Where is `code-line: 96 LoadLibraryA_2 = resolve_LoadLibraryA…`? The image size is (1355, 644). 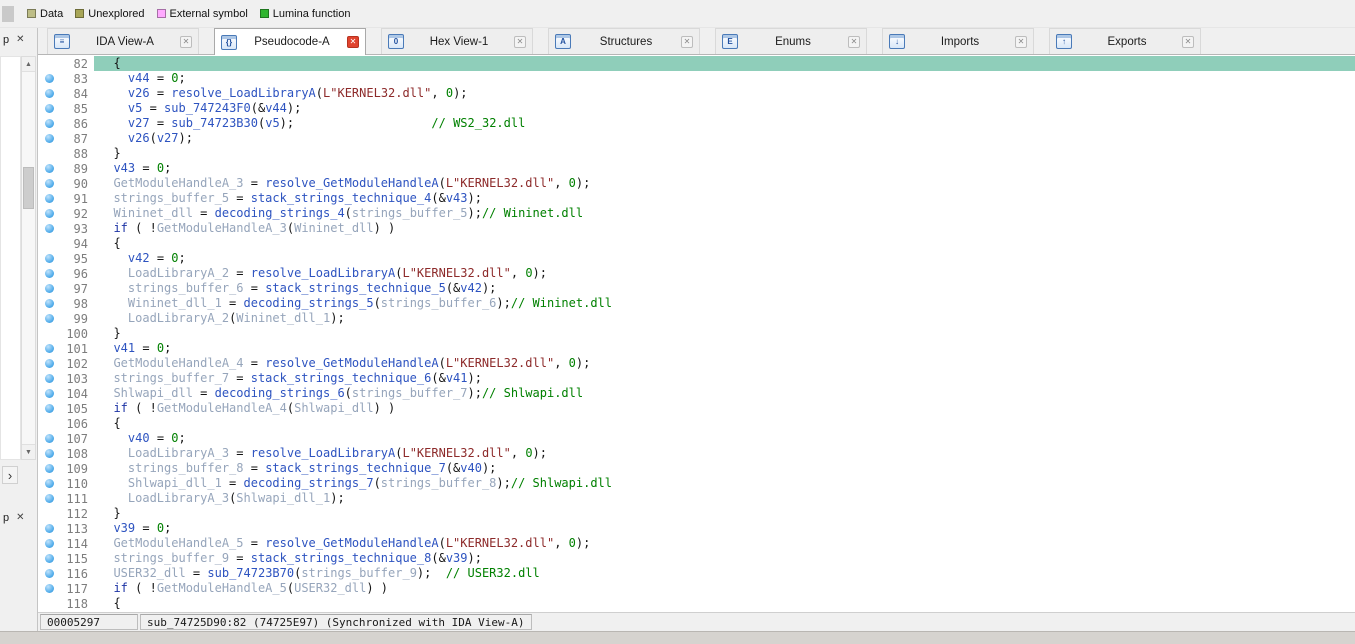 code-line: 96 LoadLibraryA_2 = resolve_LoadLibraryA… is located at coordinates (696, 273).